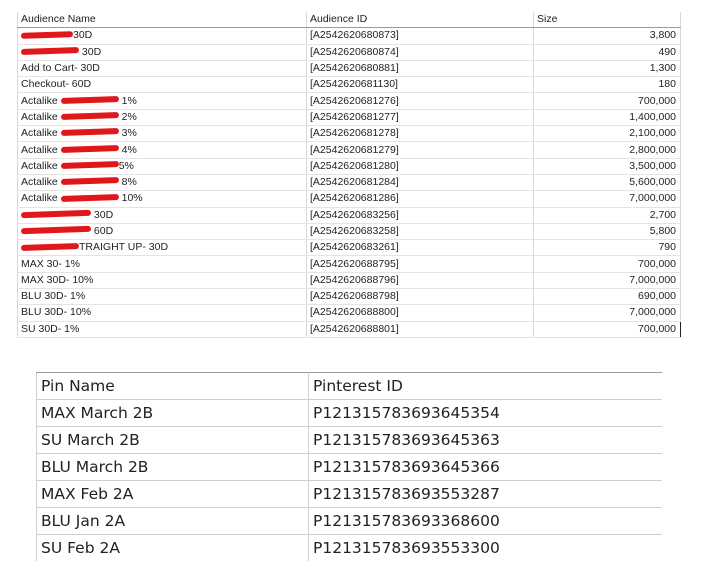 The height and width of the screenshot is (572, 707). I want to click on pinterest-id-cell: P121315783693553300, so click(485, 548).